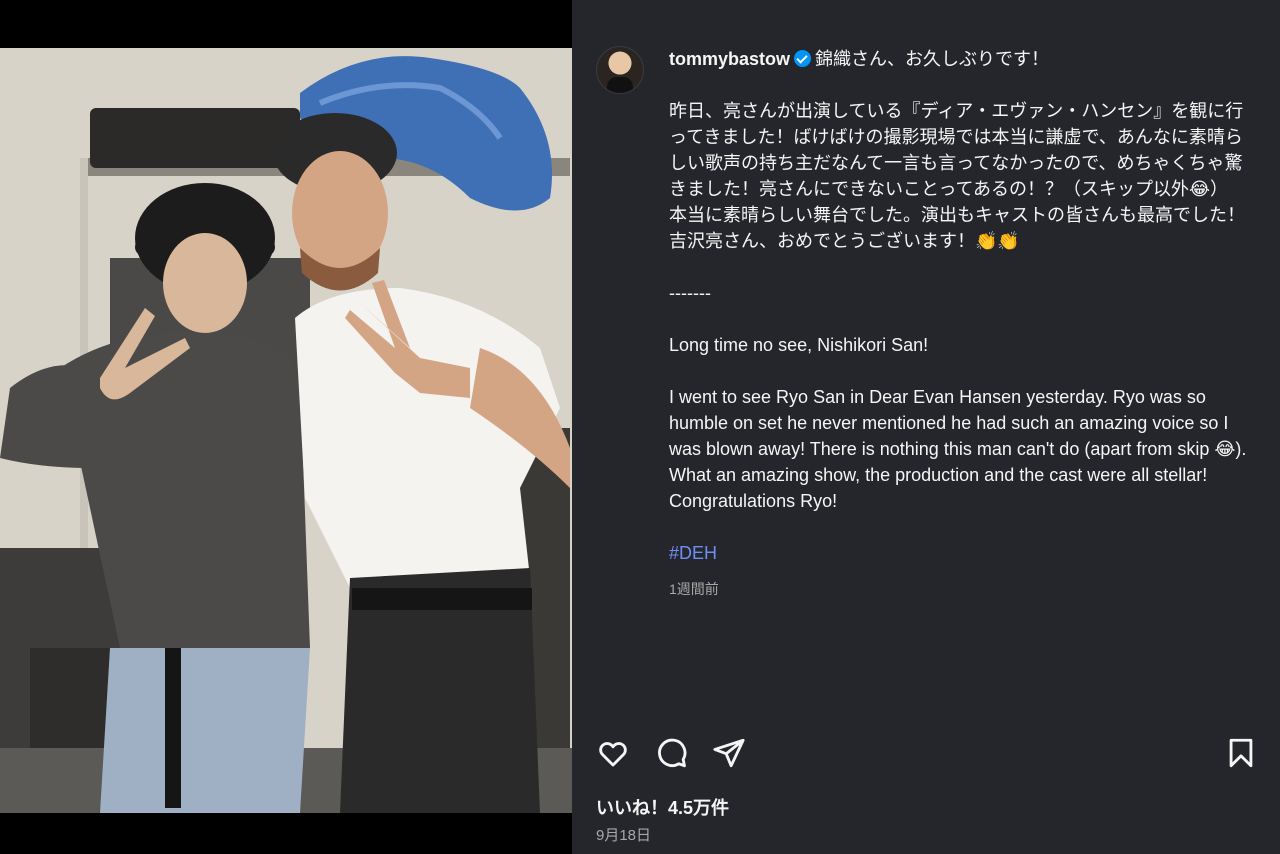  I want to click on send-icon, so click(729, 753).